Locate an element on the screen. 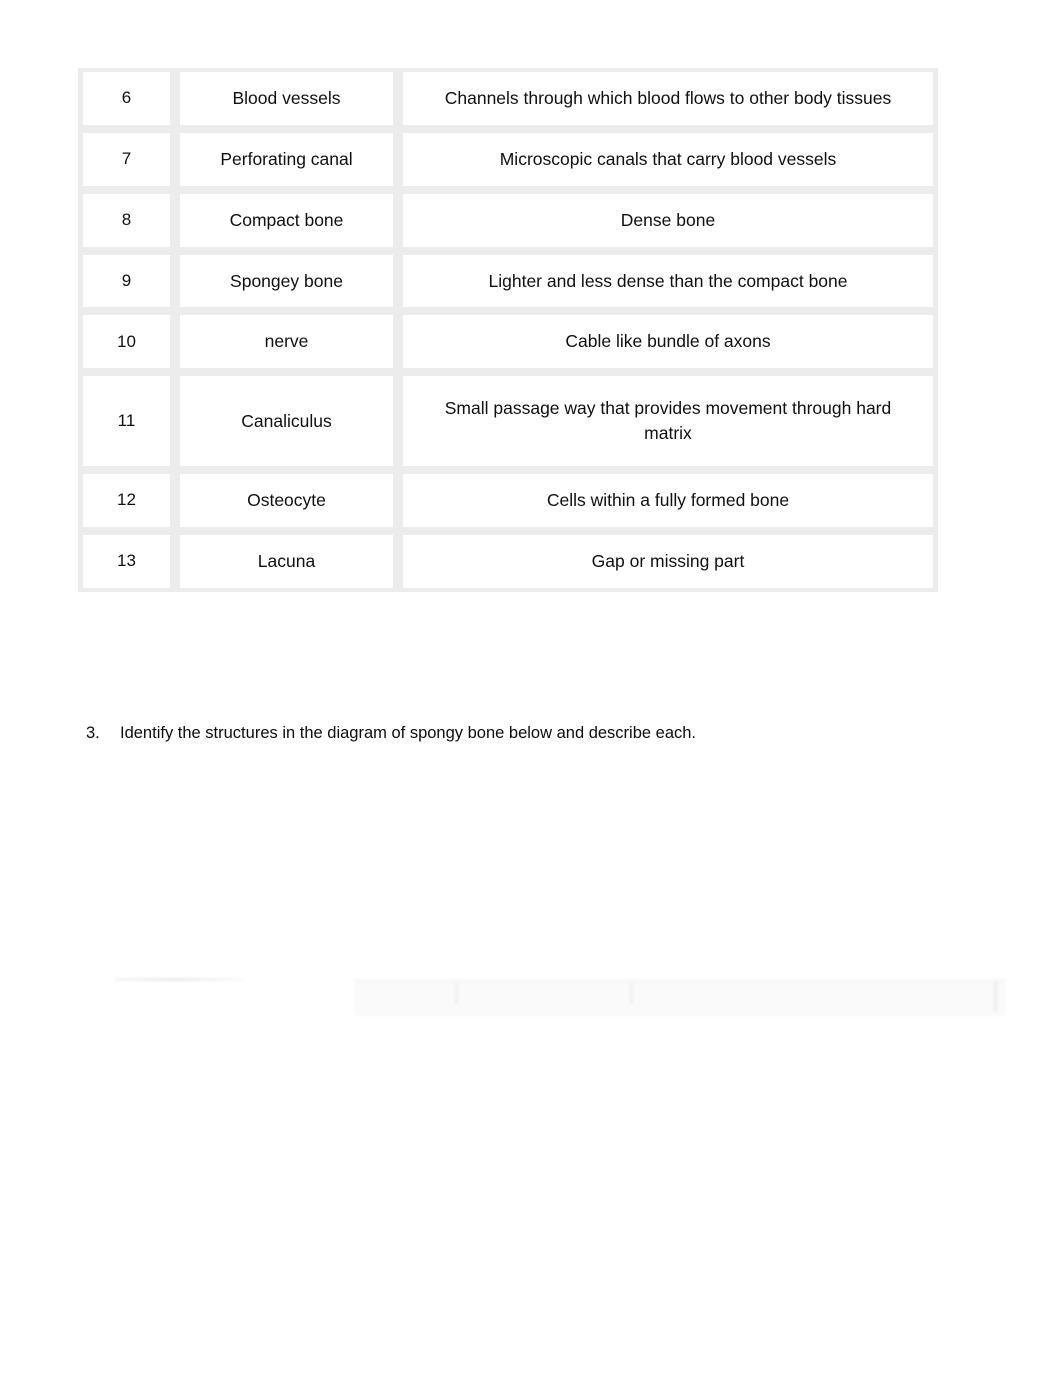 Image resolution: width=1062 pixels, height=1376 pixels. row-term-cell: Perforating canal is located at coordinates (286, 159).